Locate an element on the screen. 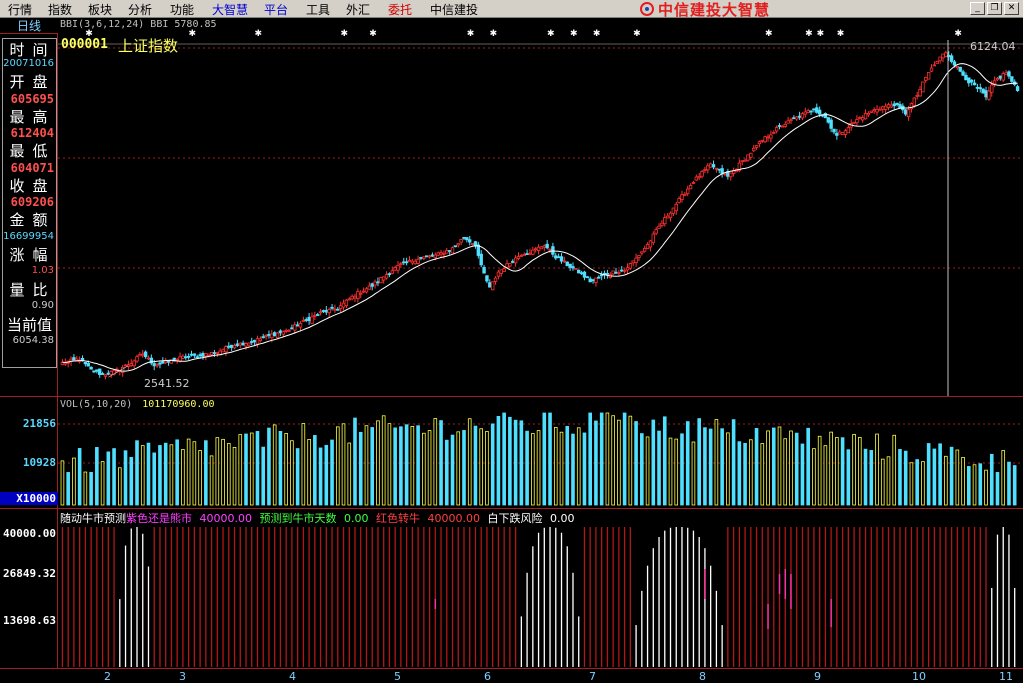 Image resolution: width=1023 pixels, height=683 pixels. close-button: ✕ is located at coordinates (1011, 8).